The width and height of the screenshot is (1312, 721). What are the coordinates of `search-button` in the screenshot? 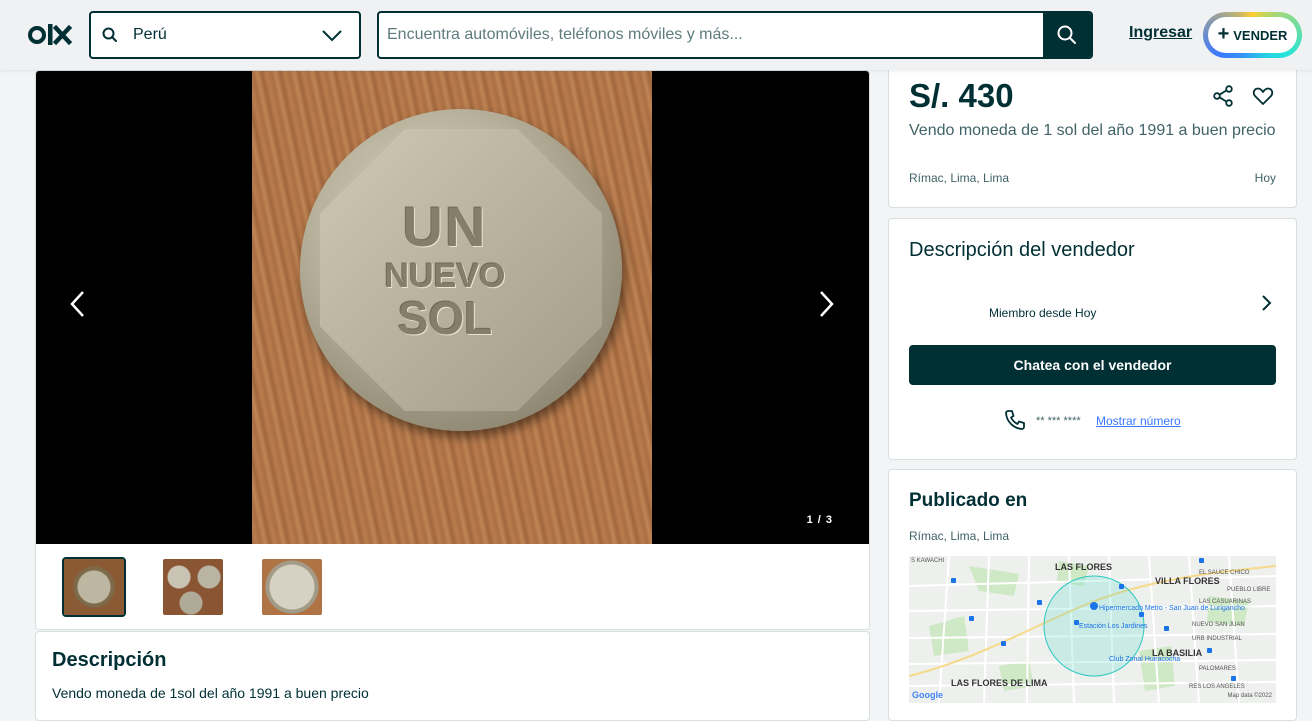 It's located at (1067, 35).